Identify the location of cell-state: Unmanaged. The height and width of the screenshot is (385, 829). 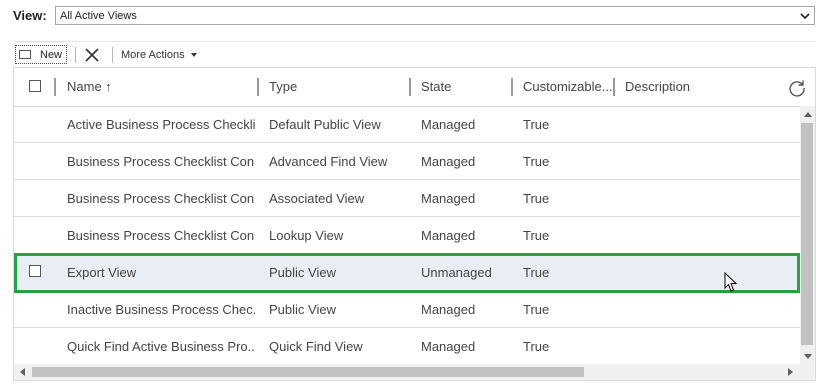
(456, 272).